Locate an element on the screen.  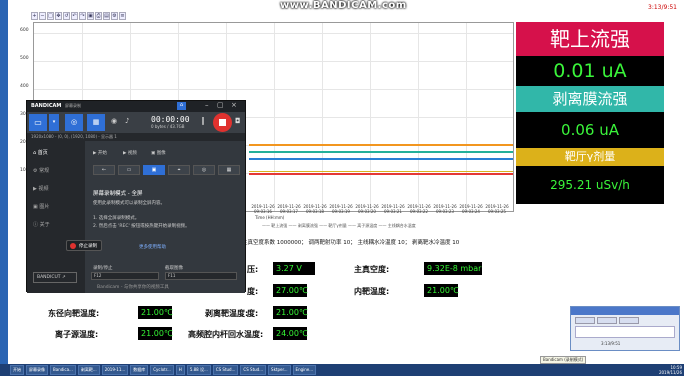
top-time: 3:13/9:51 is located at coordinates (662, 7).